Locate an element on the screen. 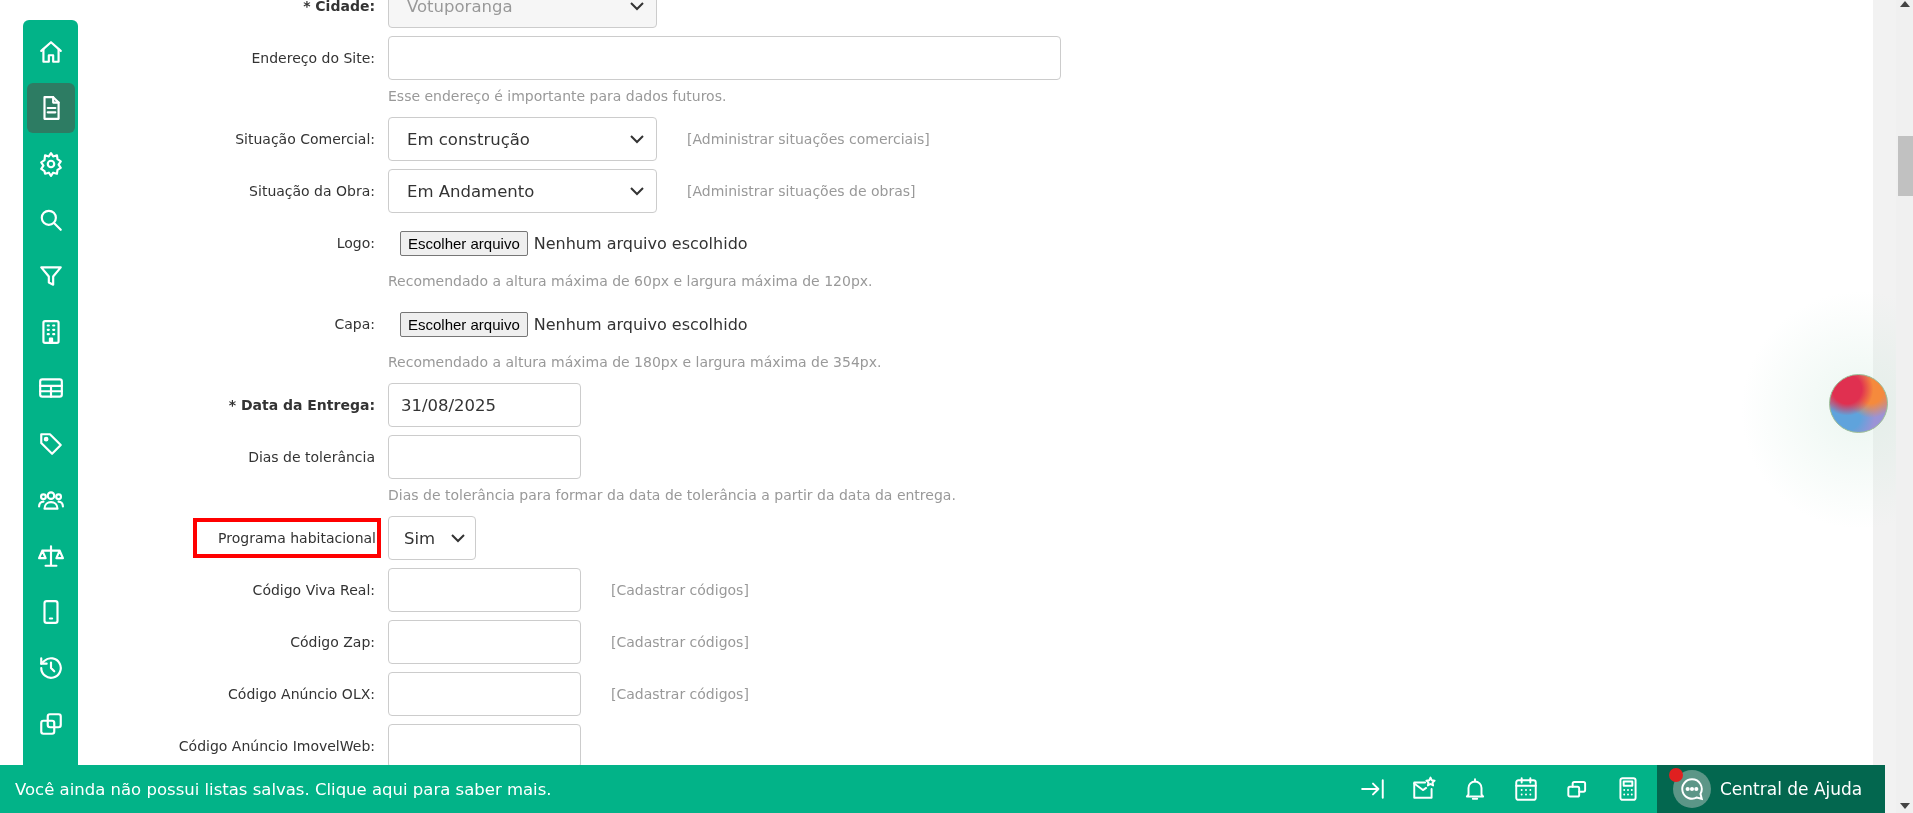 Image resolution: width=1913 pixels, height=813 pixels. scrollbar-thumb is located at coordinates (1905, 166).